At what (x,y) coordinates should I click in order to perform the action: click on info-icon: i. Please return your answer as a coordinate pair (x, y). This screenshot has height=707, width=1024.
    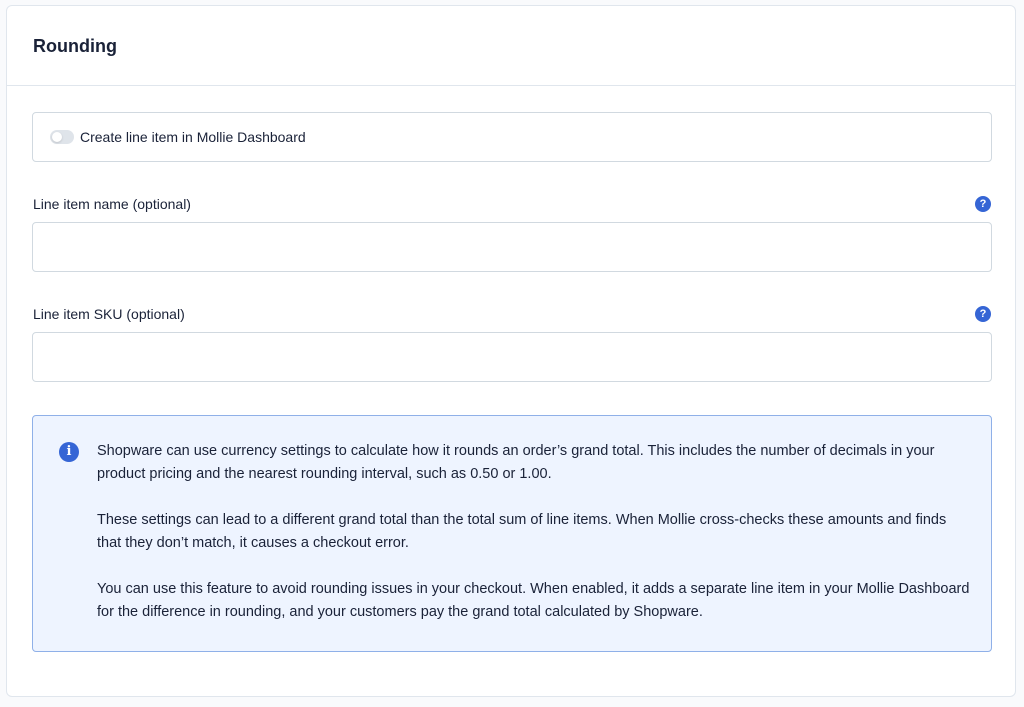
    Looking at the image, I should click on (69, 452).